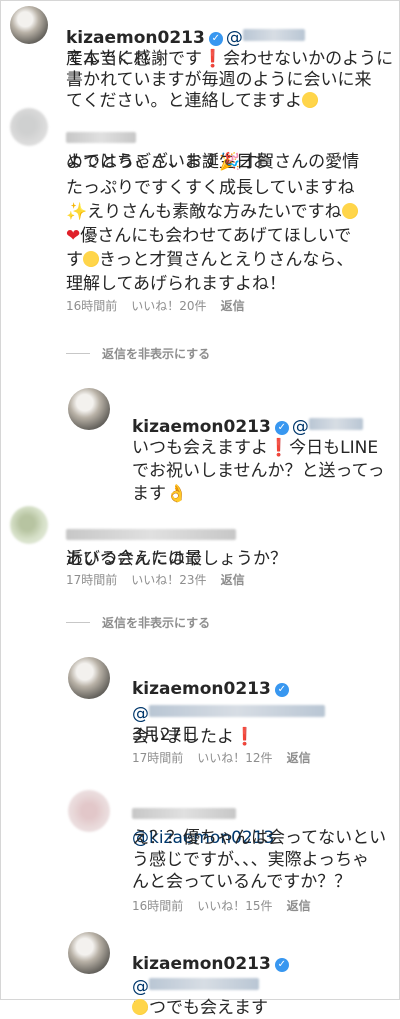 This screenshot has height=1019, width=400. What do you see at coordinates (183, 737) in the screenshot?
I see `reply-2-text-2: 会いましたよ` at bounding box center [183, 737].